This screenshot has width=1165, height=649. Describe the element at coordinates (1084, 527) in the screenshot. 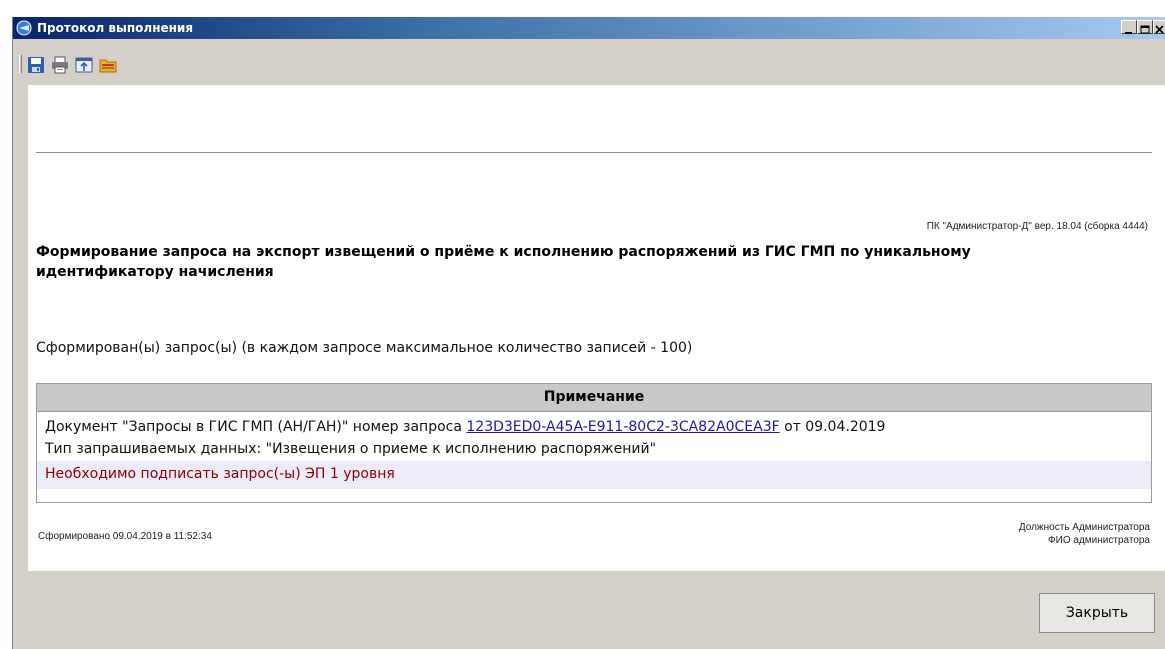

I see `signatory-position: Должность Администратора` at that location.